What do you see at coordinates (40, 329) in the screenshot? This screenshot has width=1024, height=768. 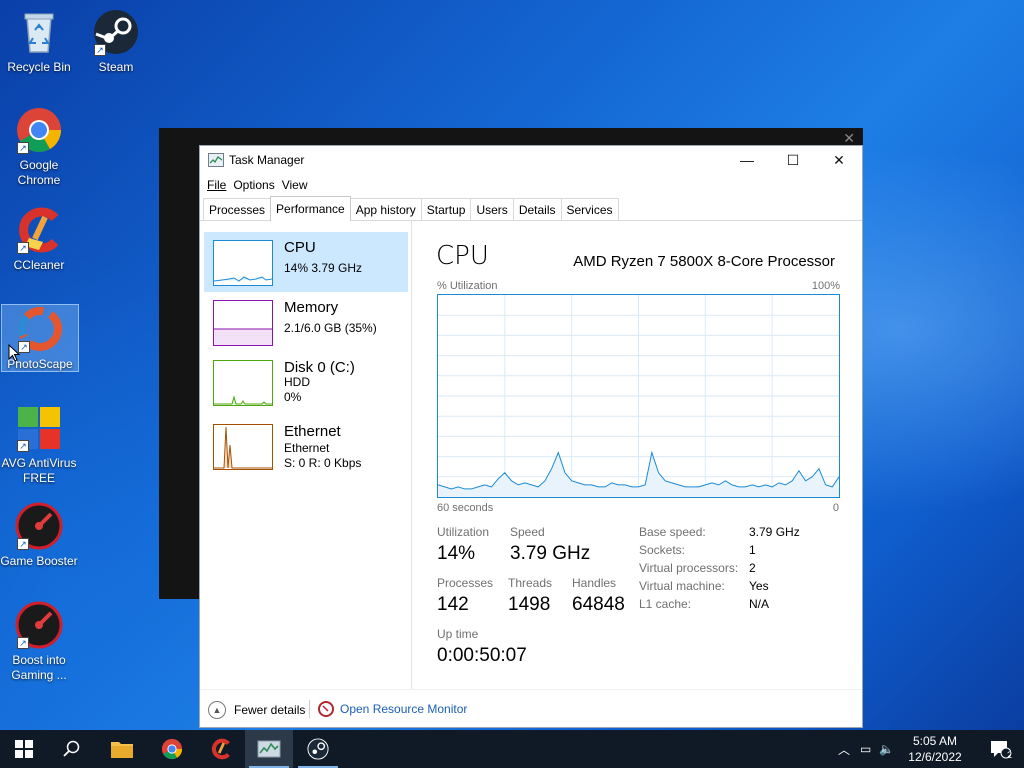 I see `photoscape-icon: ↗` at bounding box center [40, 329].